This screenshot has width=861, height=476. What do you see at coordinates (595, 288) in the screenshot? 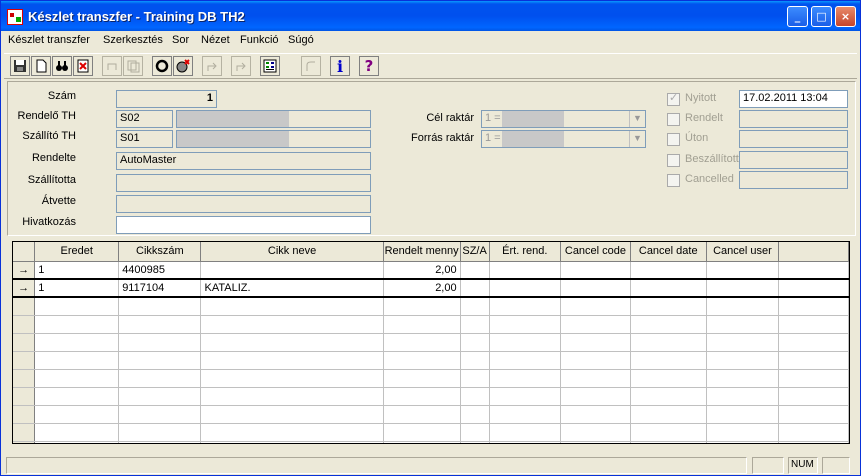
I see `cell-cancel-code` at bounding box center [595, 288].